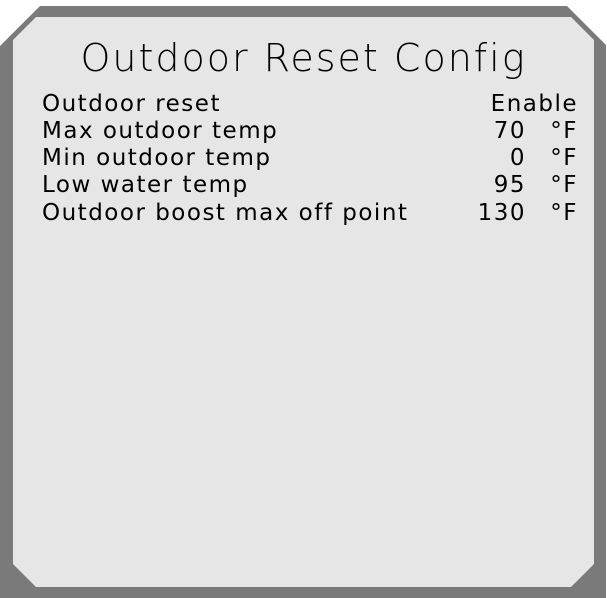 Image resolution: width=607 pixels, height=598 pixels. Describe the element at coordinates (517, 158) in the screenshot. I see `setting-value: 0` at that location.